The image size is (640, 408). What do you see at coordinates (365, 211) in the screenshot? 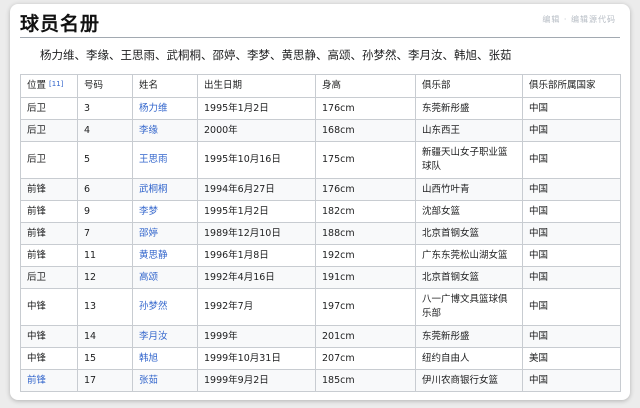
I see `cell-height: 182cm` at bounding box center [365, 211].